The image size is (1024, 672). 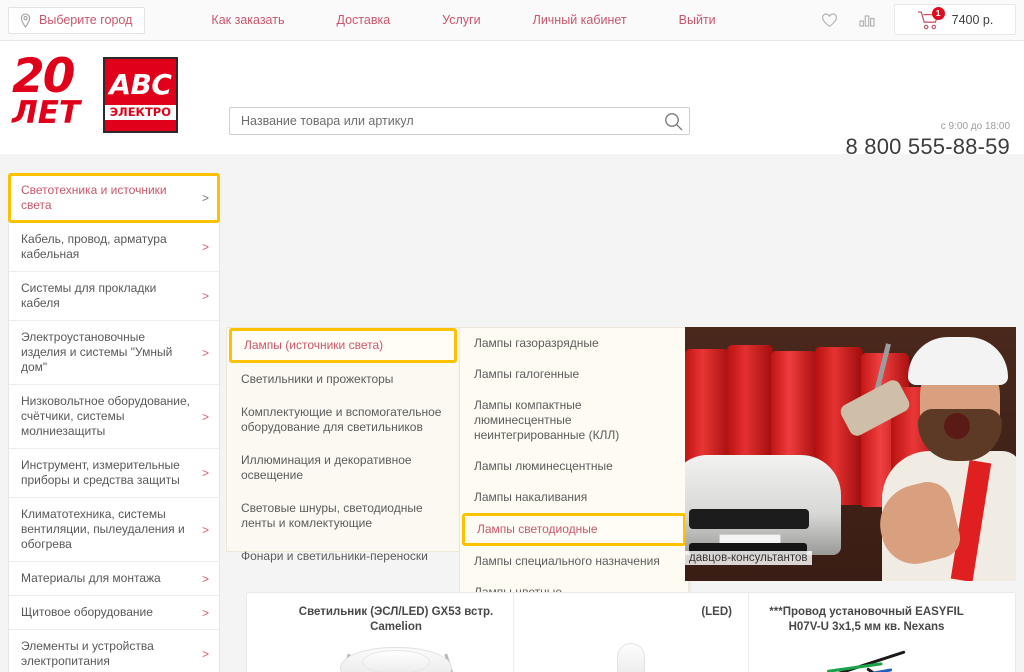 I want to click on location-pin-icon, so click(x=25, y=20).